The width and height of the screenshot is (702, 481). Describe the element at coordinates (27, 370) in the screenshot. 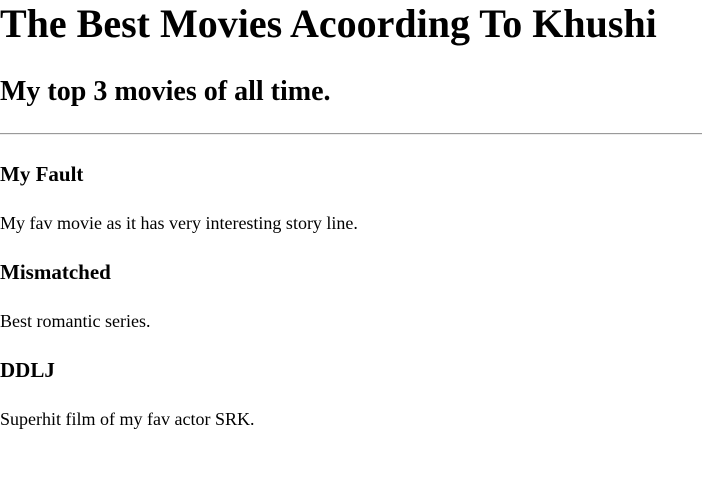

I see `movie-title-ddlj: DDLJ` at that location.